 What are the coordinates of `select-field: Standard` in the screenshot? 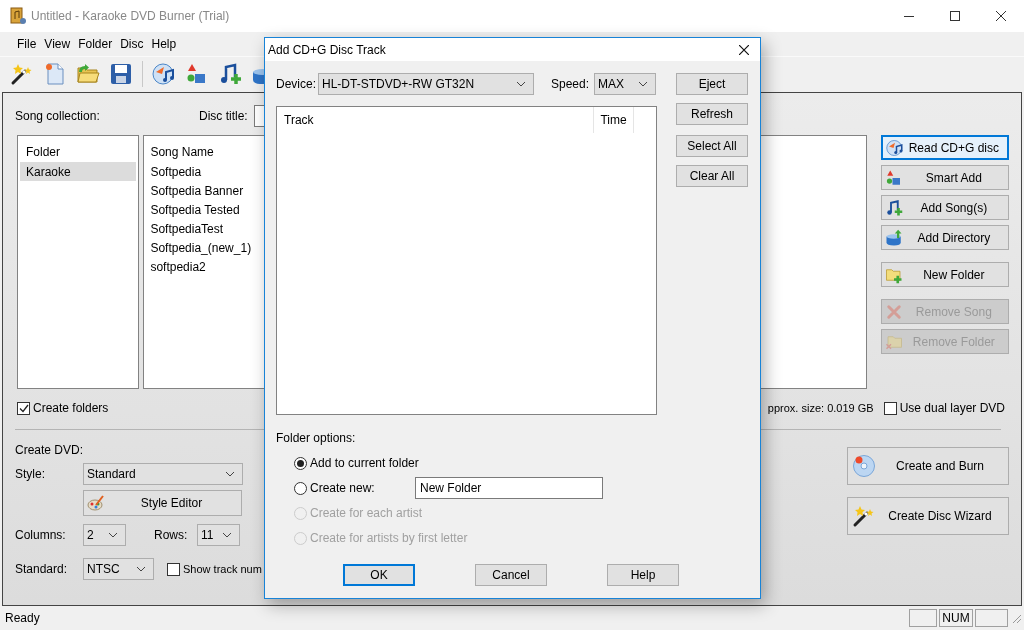 It's located at (163, 474).